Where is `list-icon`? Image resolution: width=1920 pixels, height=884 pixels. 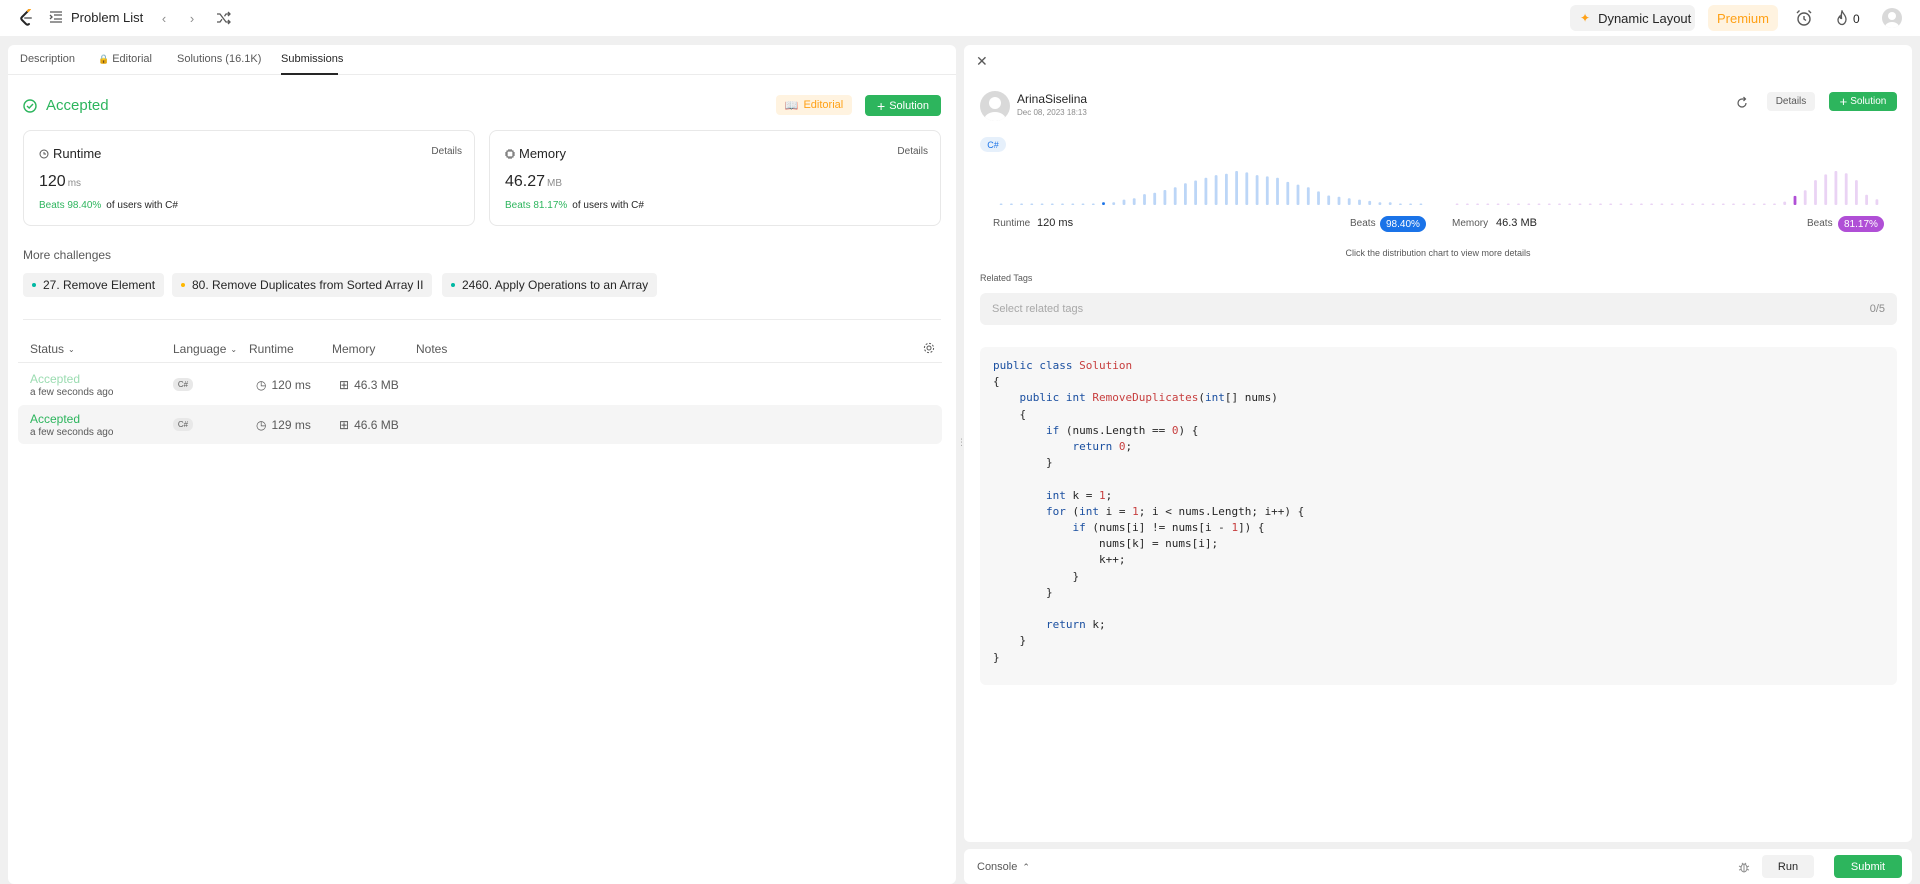
list-icon is located at coordinates (56, 17).